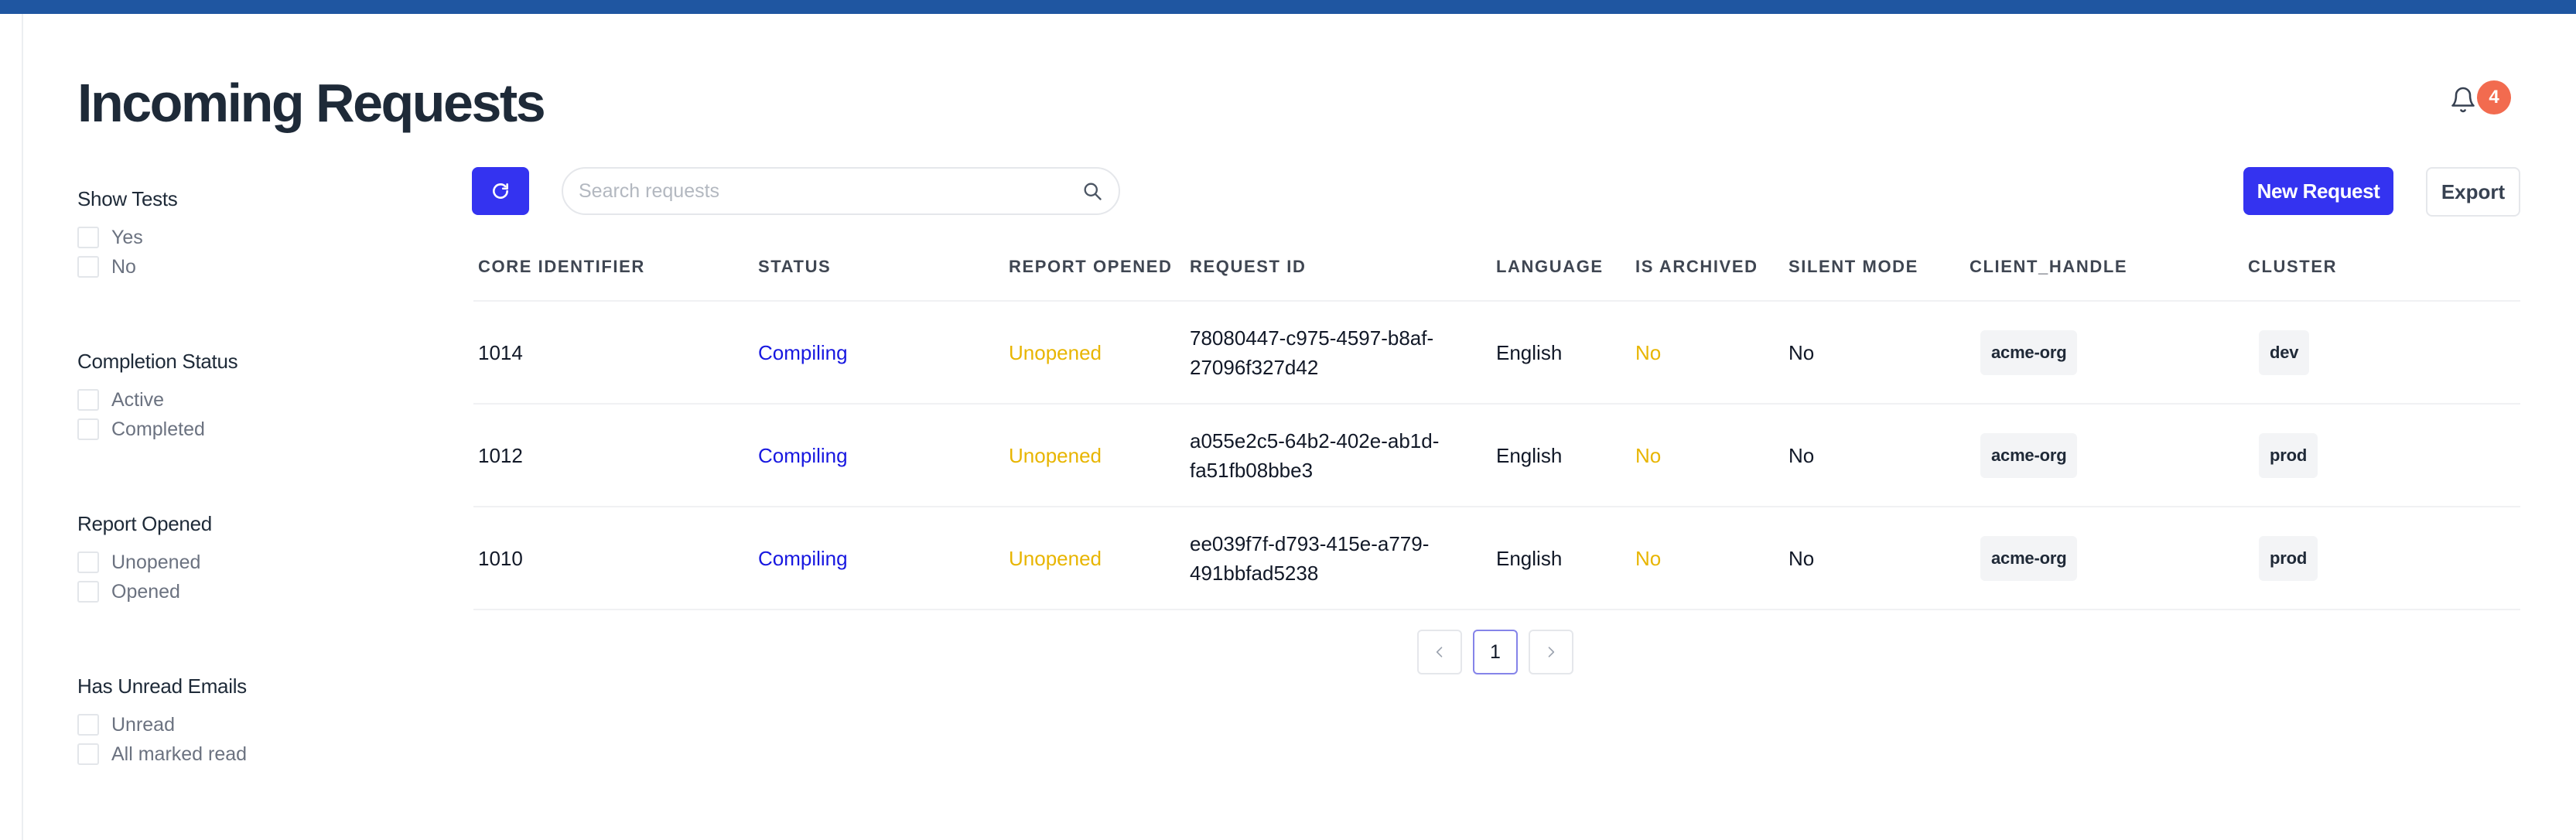  What do you see at coordinates (239, 725) in the screenshot?
I see `filter-option-unread: Unread` at bounding box center [239, 725].